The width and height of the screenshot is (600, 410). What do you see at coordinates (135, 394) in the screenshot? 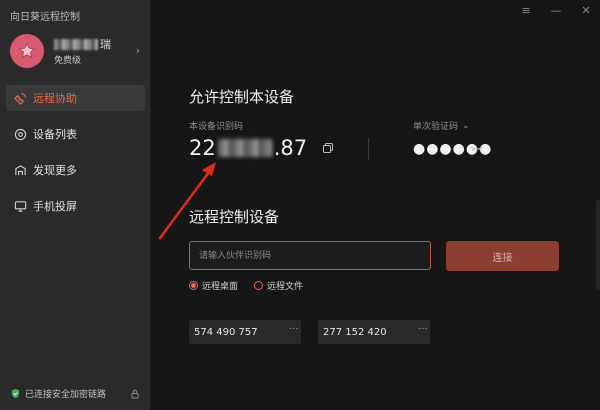
I see `lock-icon` at bounding box center [135, 394].